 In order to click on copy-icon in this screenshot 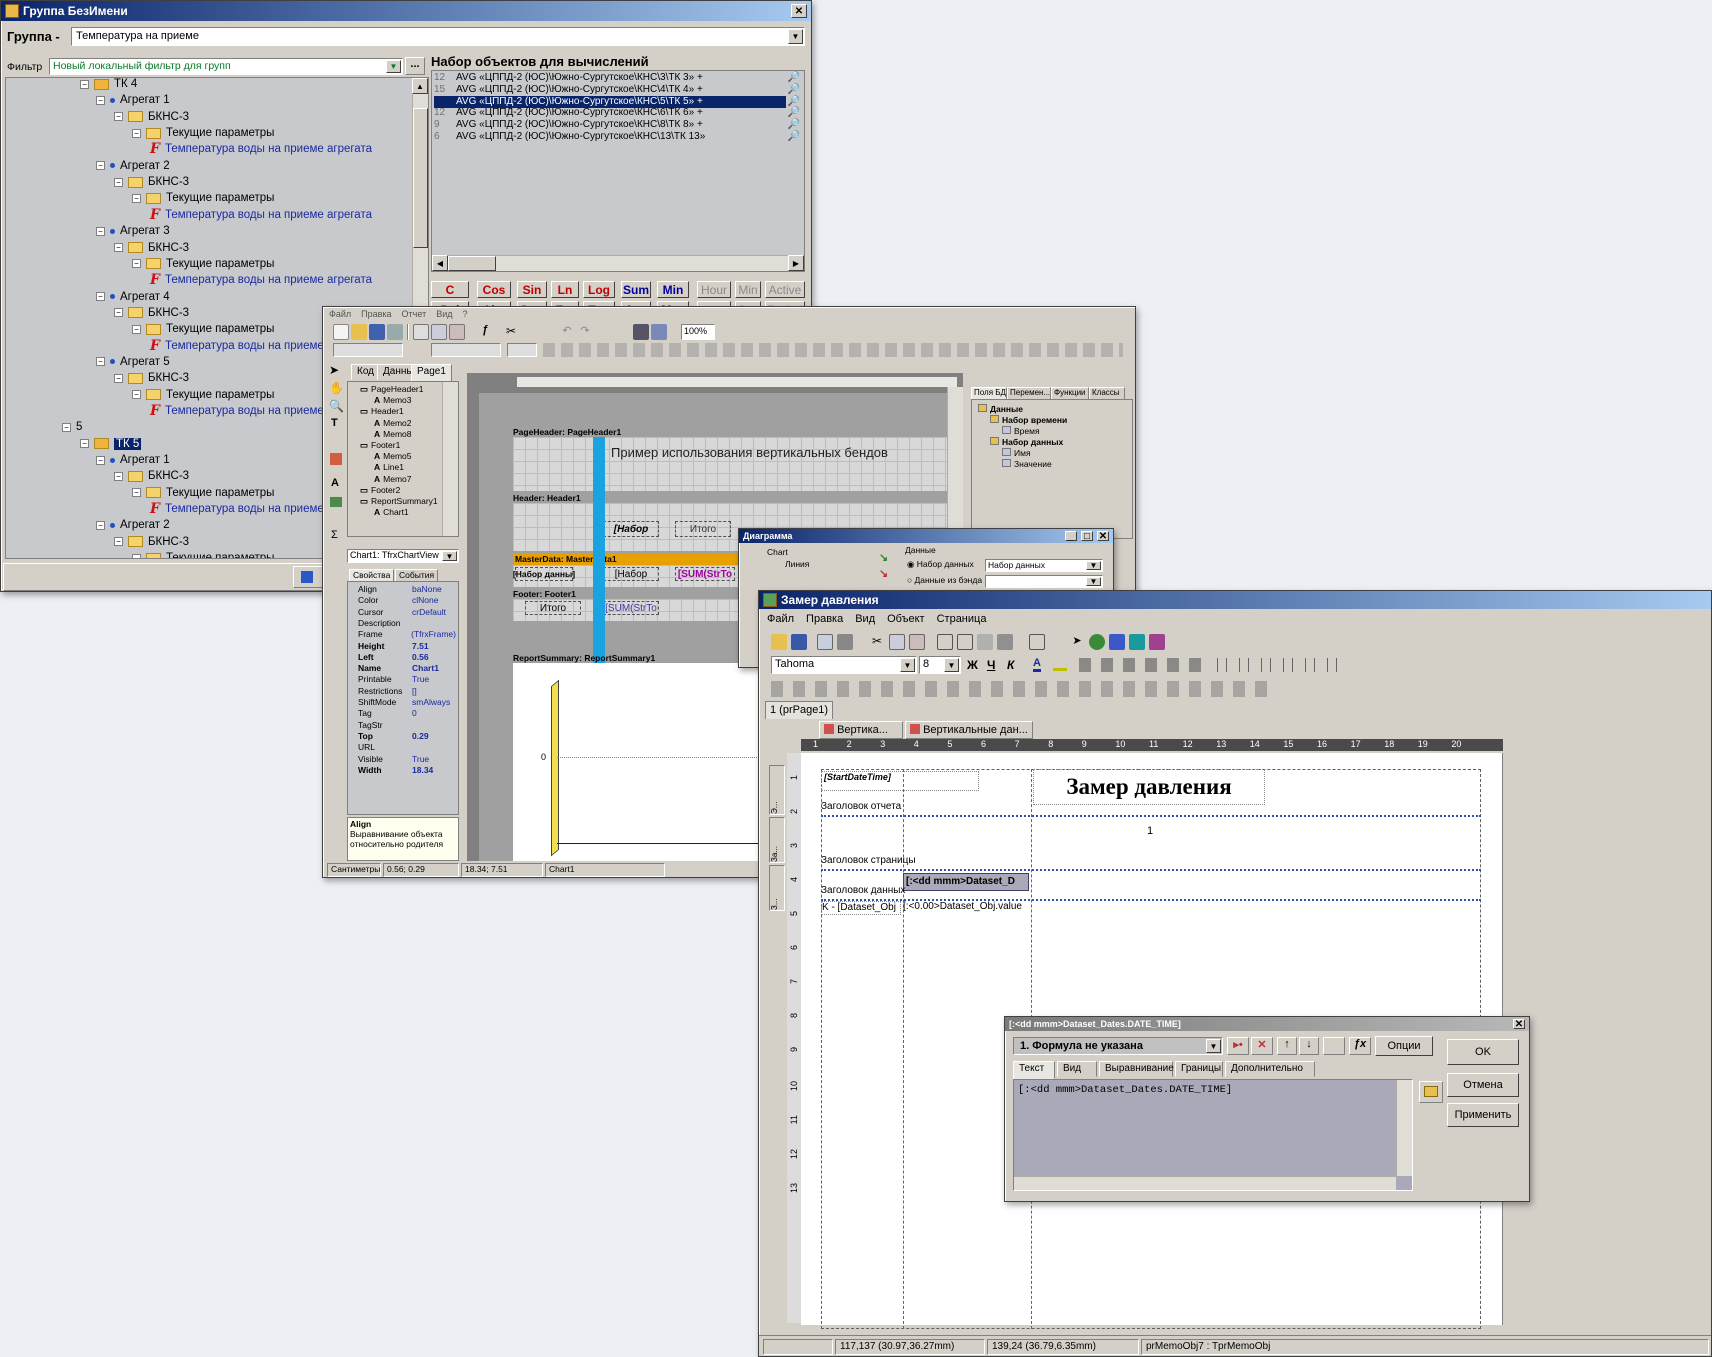, I will do `click(897, 642)`.